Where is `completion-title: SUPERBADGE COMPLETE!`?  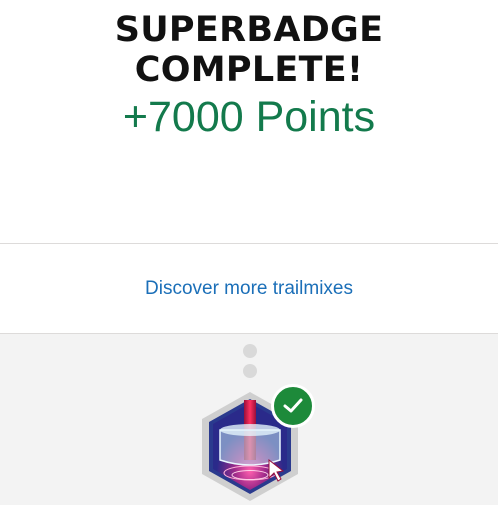 completion-title: SUPERBADGE COMPLETE! is located at coordinates (249, 50).